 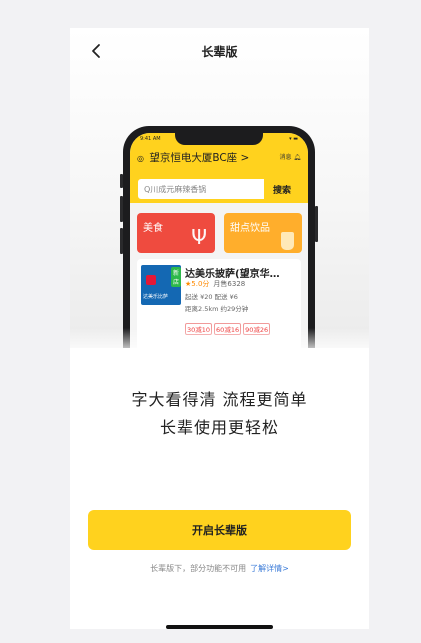 I want to click on category-dessert: 甜点饮品, so click(x=263, y=233).